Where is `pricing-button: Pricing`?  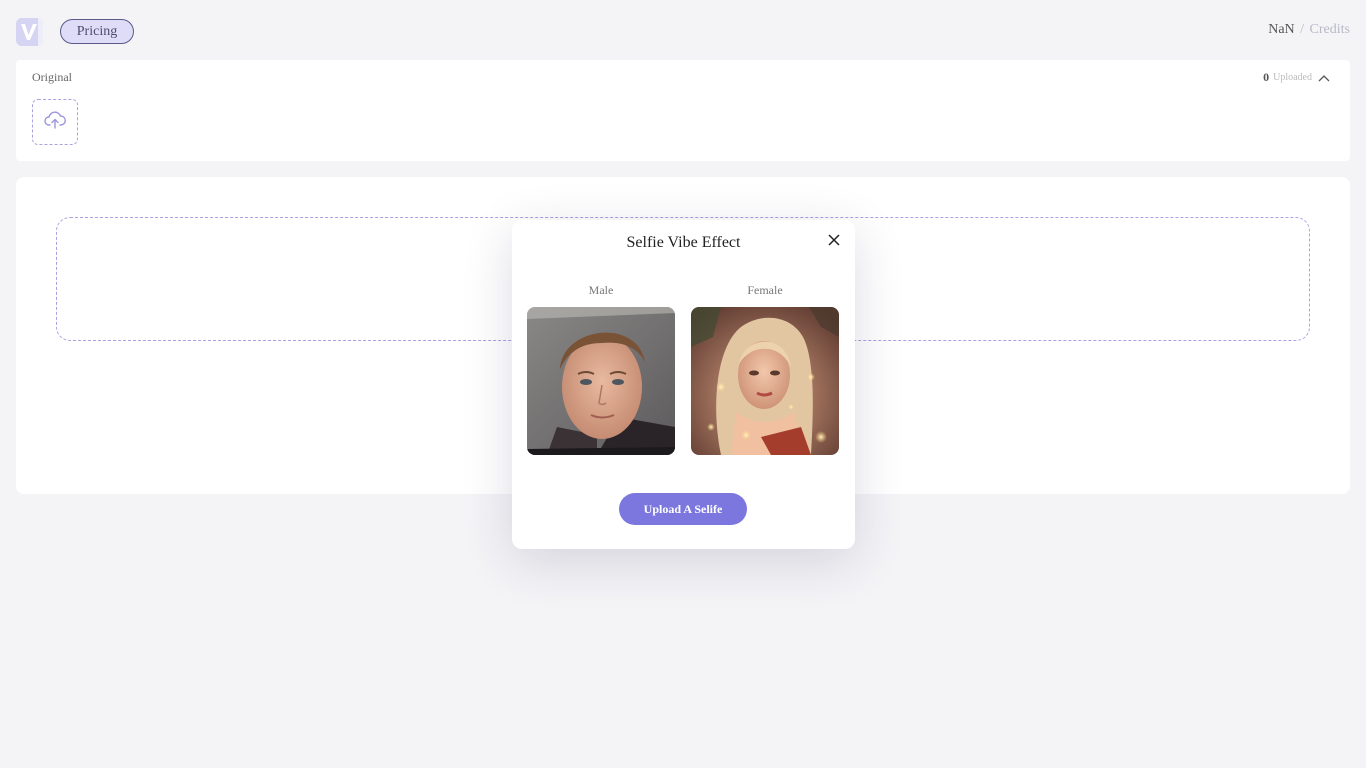 pricing-button: Pricing is located at coordinates (97, 31).